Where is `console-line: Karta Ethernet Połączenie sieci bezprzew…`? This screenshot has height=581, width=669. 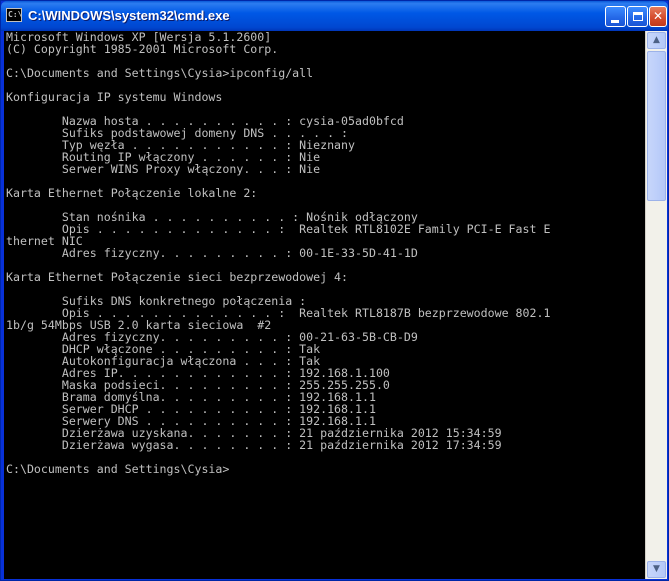
console-line: Karta Ethernet Połączenie sieci bezprzew… is located at coordinates (177, 277).